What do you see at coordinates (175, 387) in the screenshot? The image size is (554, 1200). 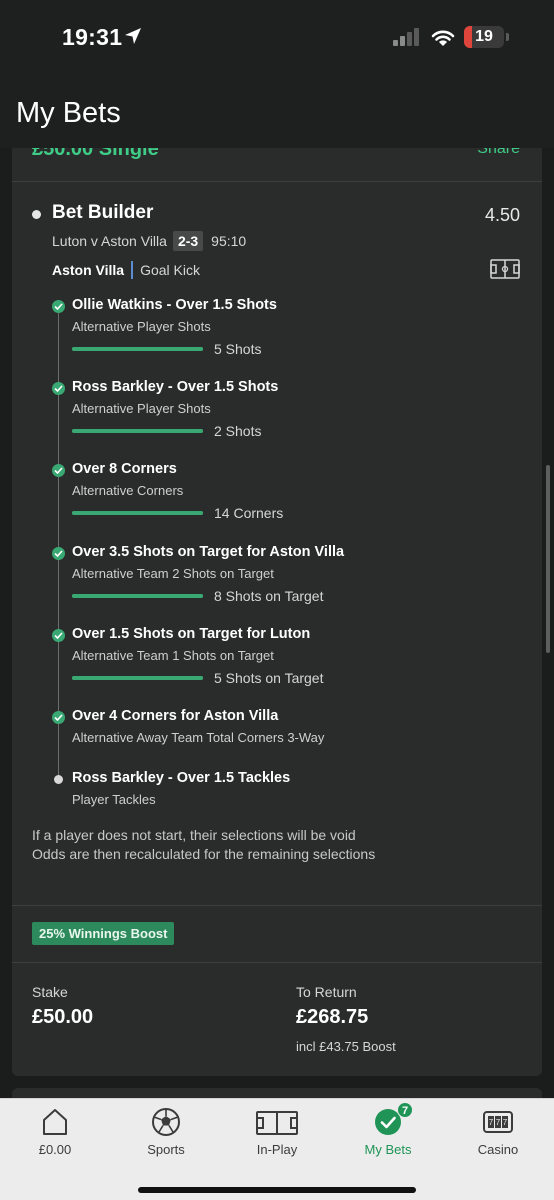 I see `selection-title: Ross Barkley - Over 1.5 Shots` at bounding box center [175, 387].